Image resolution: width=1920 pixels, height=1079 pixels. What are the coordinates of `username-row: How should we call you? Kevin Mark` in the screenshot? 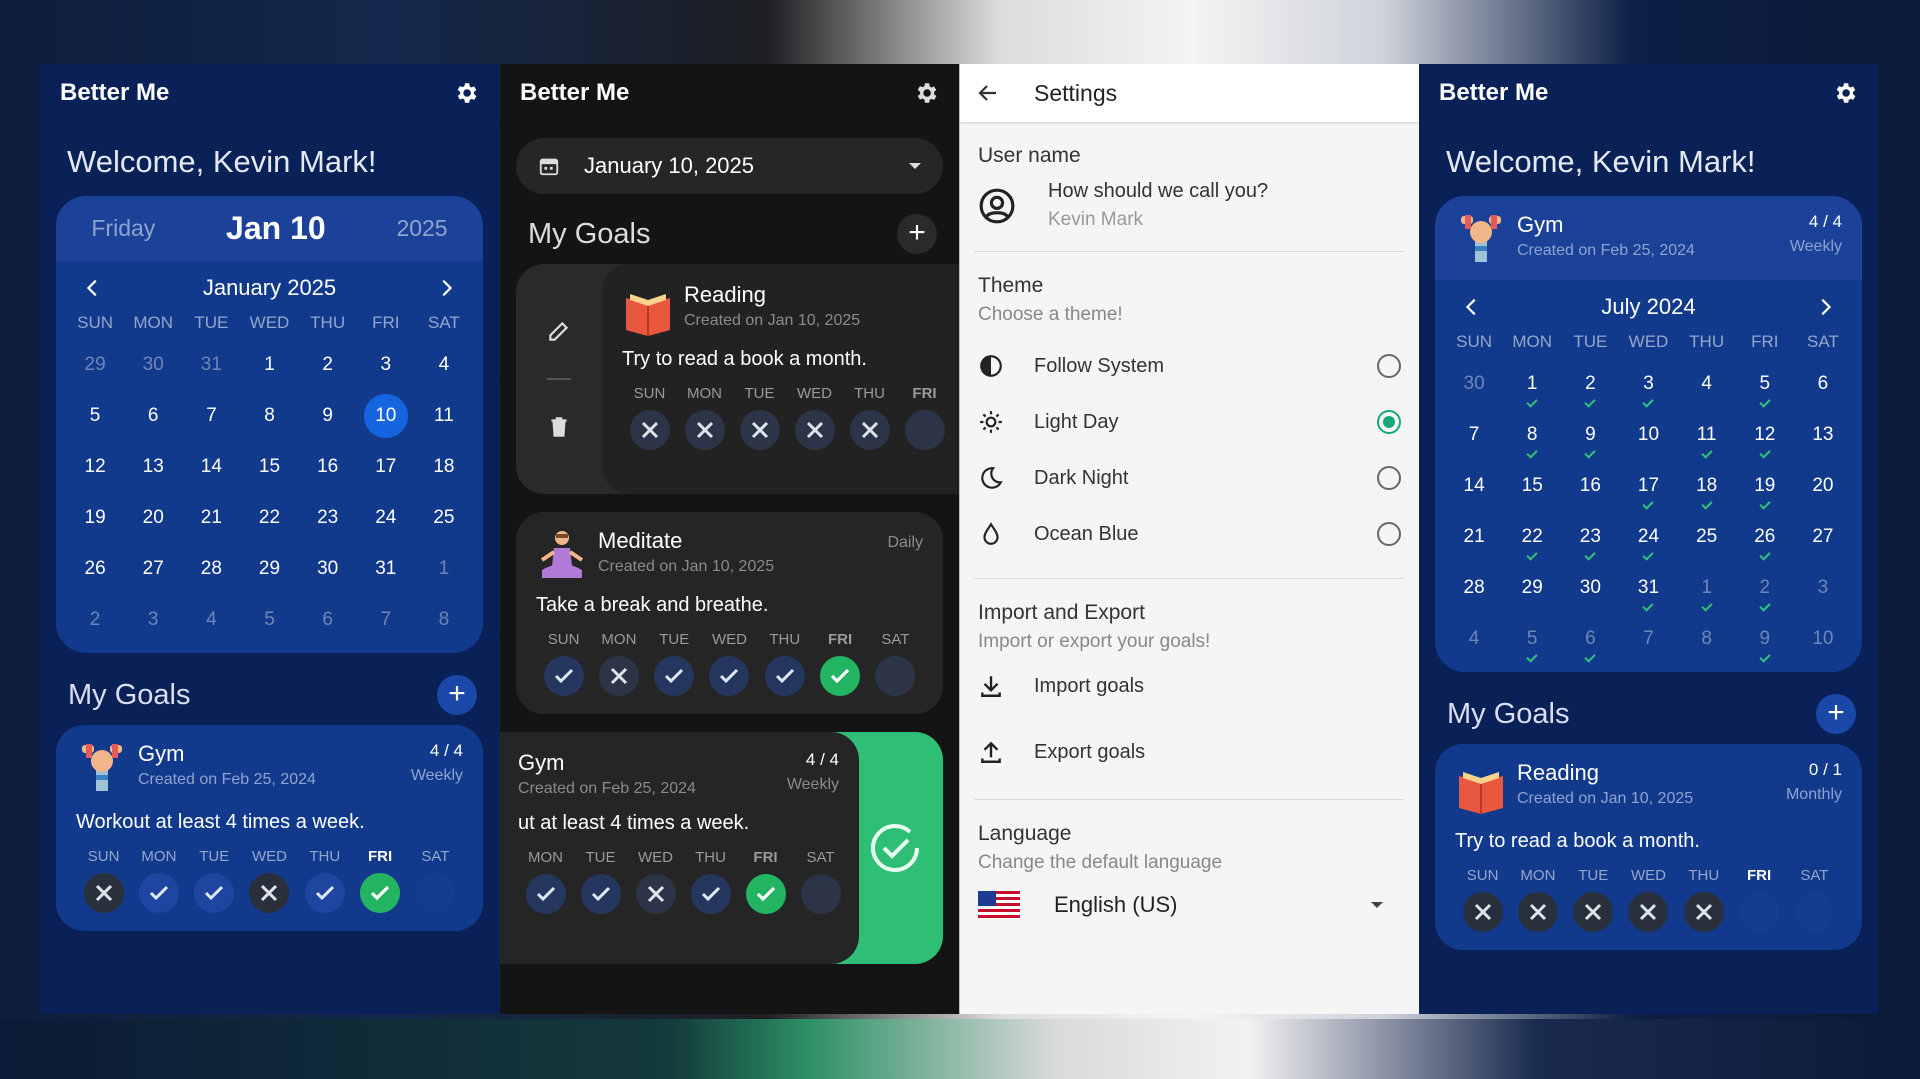 It's located at (1189, 209).